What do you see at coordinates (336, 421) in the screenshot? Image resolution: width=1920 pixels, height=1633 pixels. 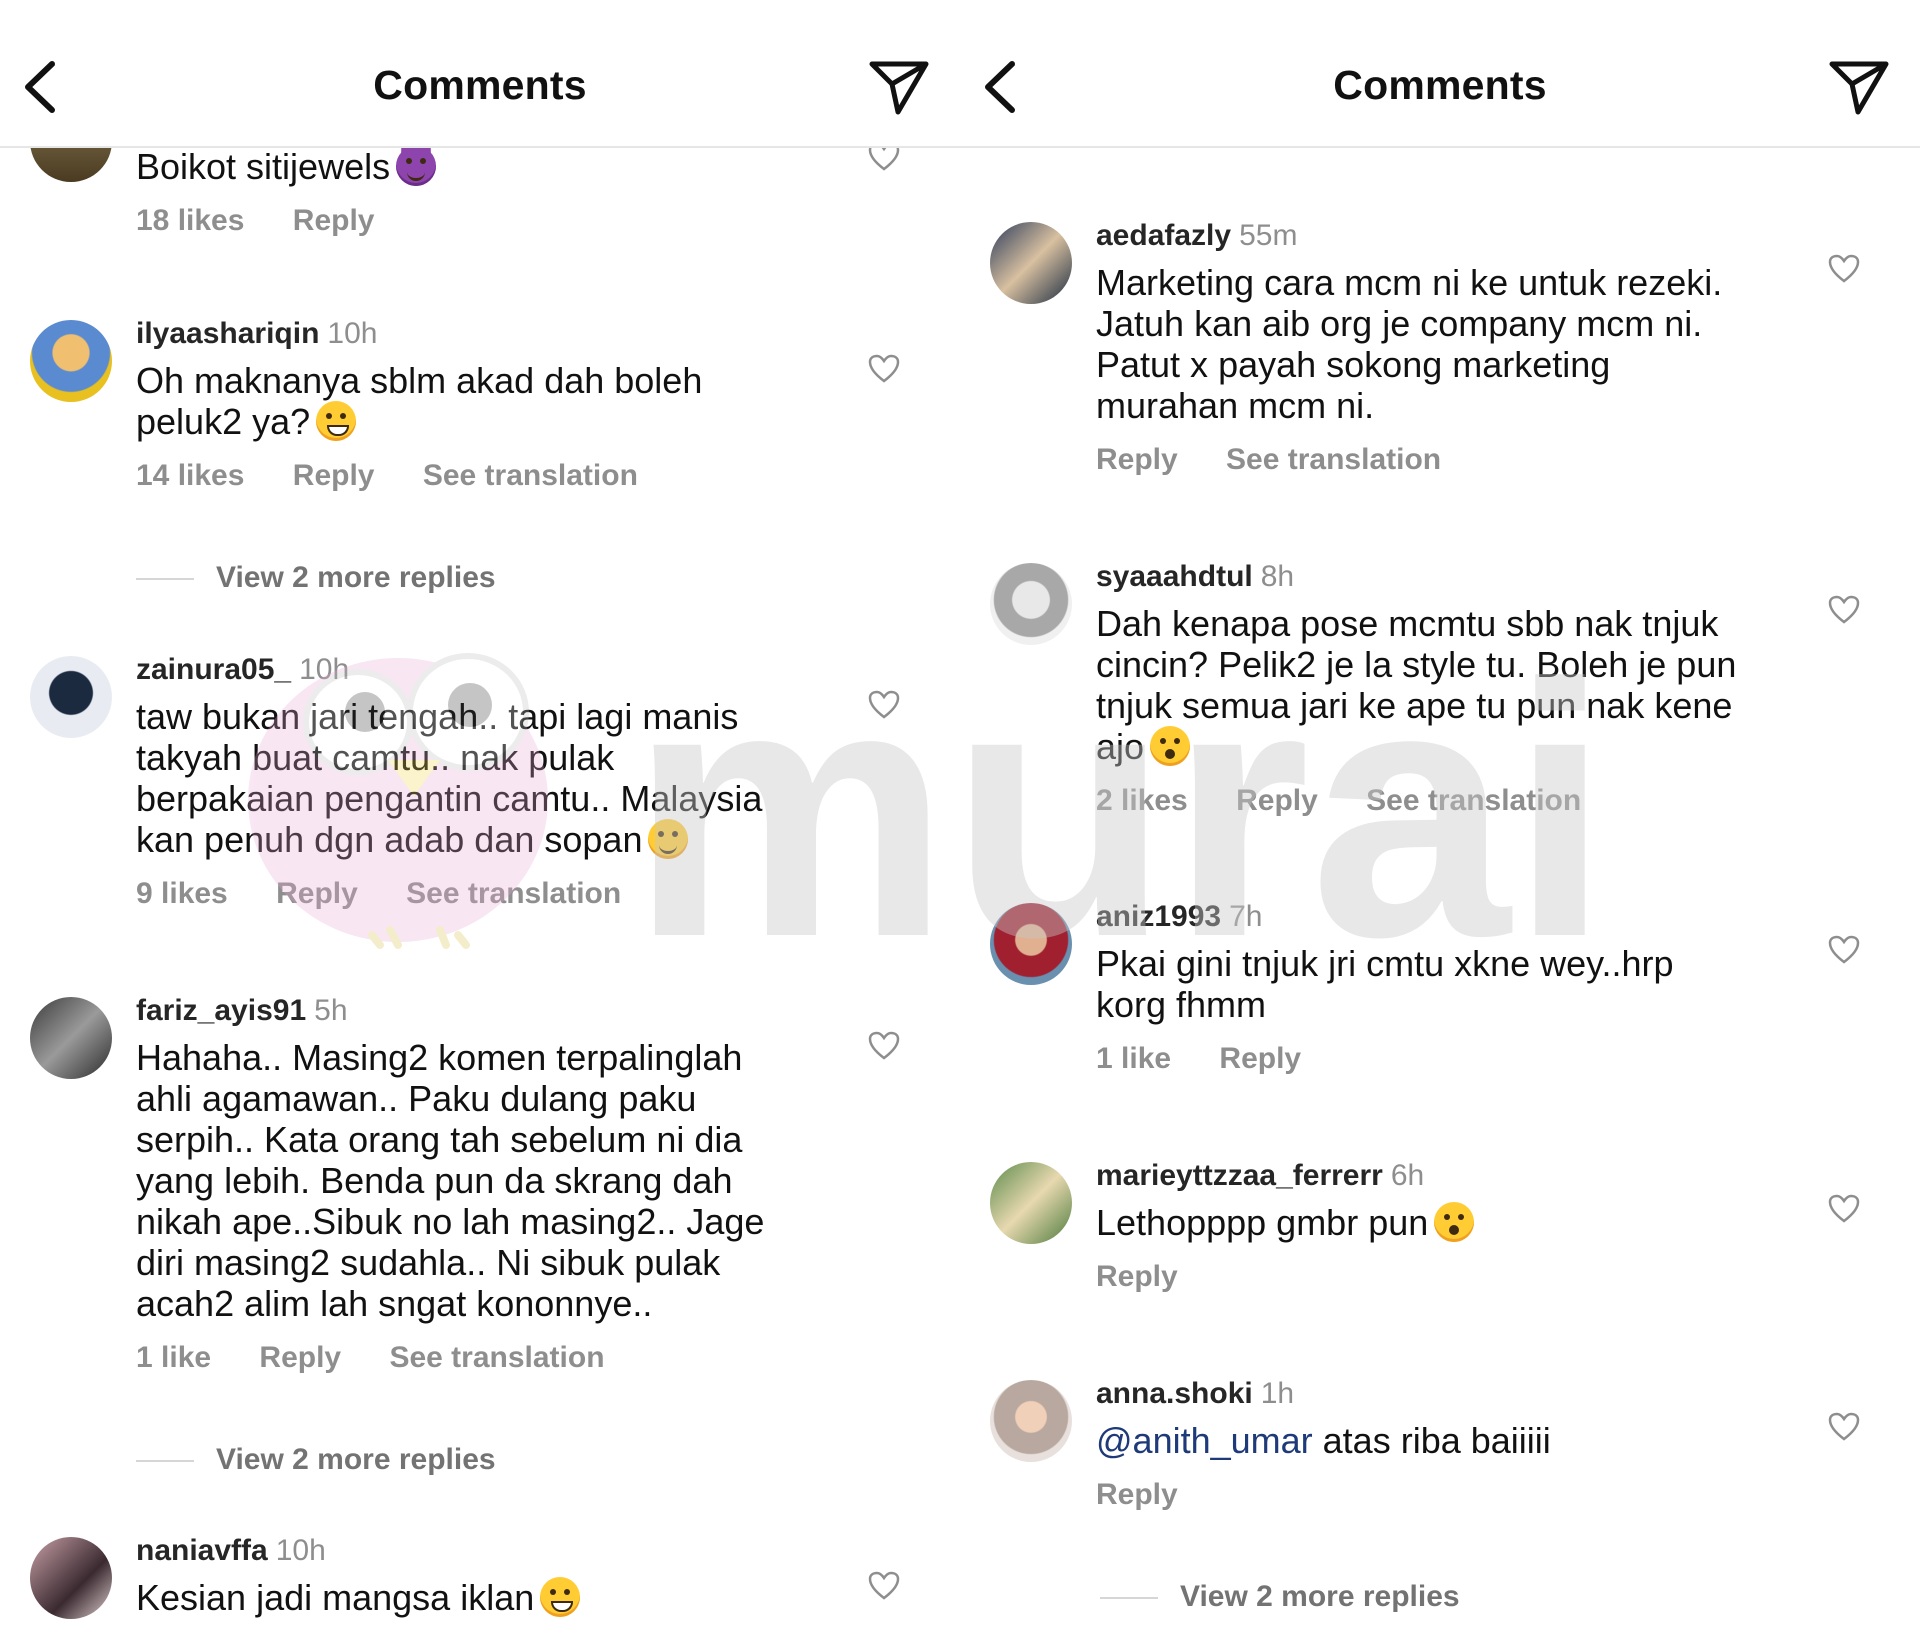 I see `grinning-emoji-icon` at bounding box center [336, 421].